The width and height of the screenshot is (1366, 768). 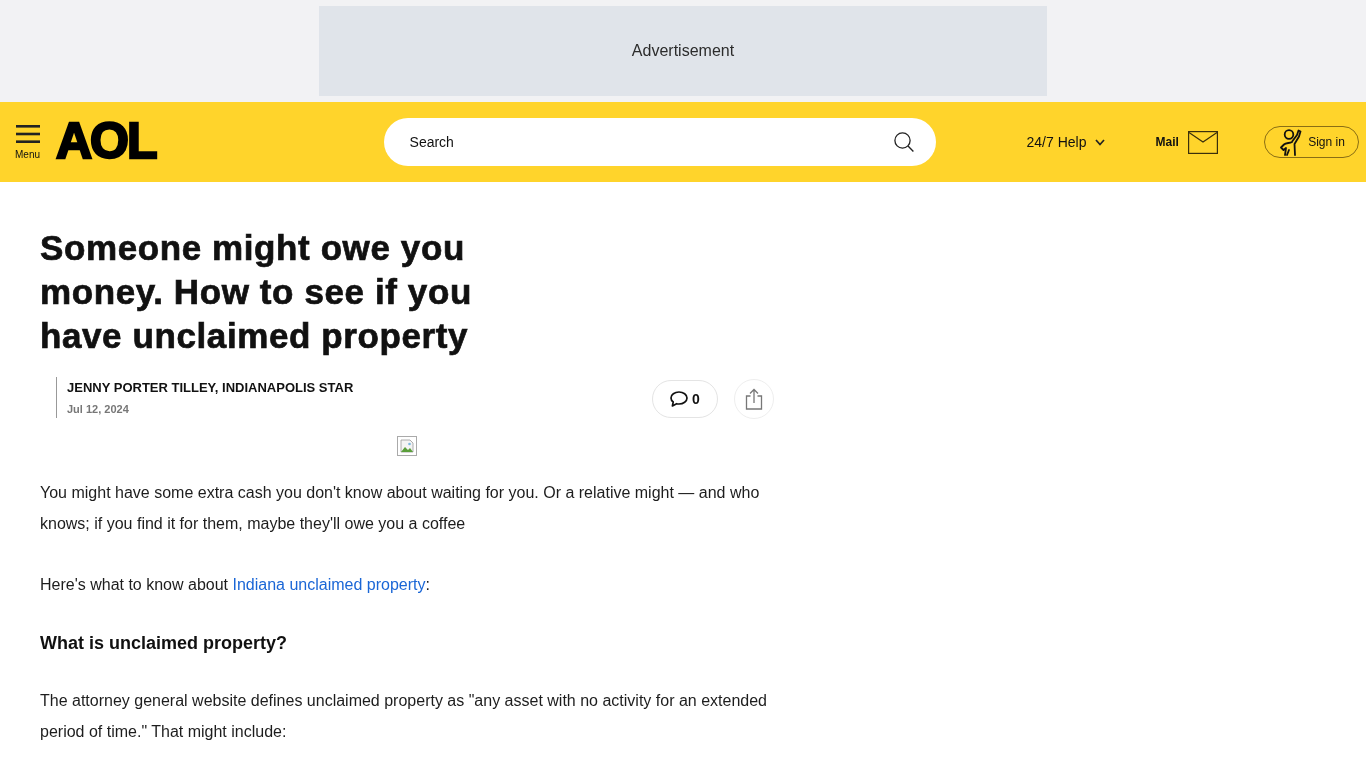 What do you see at coordinates (256, 292) in the screenshot?
I see `article-title: Someone might owe you money. How to see if you have unclaimed property` at bounding box center [256, 292].